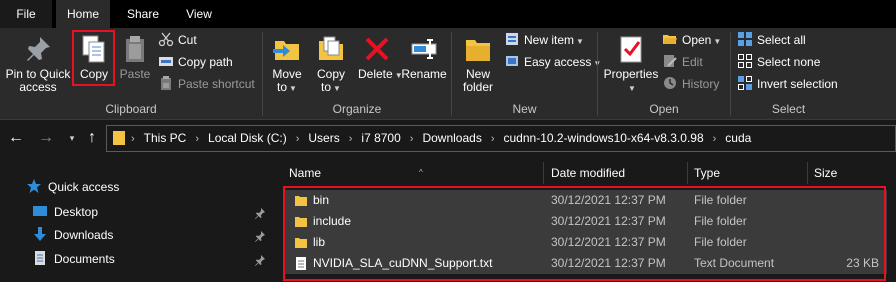 This screenshot has width=896, height=282. Describe the element at coordinates (738, 138) in the screenshot. I see `breadcrumb-cuda: cuda` at that location.